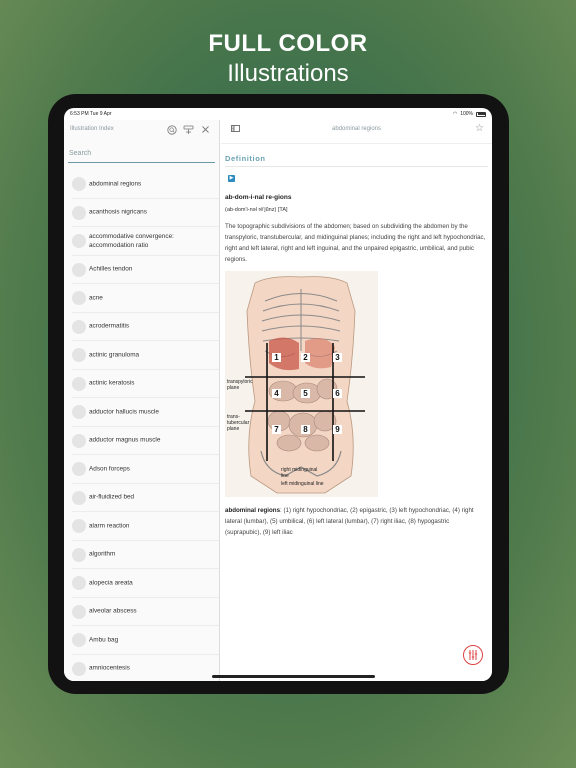  Describe the element at coordinates (145, 469) in the screenshot. I see `list-item: Adson forceps` at that location.